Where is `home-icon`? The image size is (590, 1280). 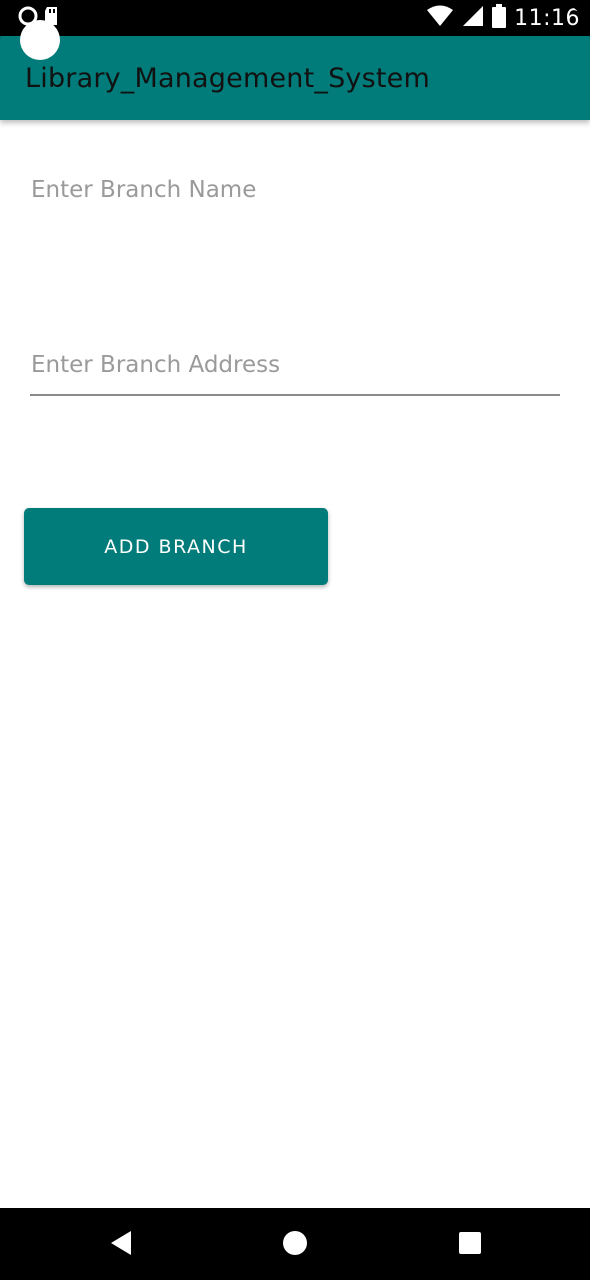 home-icon is located at coordinates (295, 1245).